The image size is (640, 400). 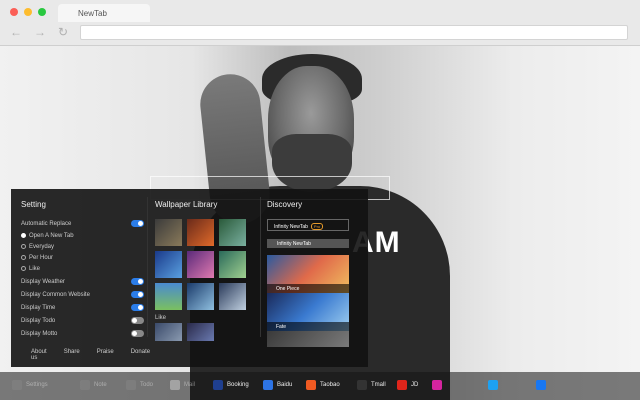 I want to click on site-label: JD, so click(x=415, y=385).